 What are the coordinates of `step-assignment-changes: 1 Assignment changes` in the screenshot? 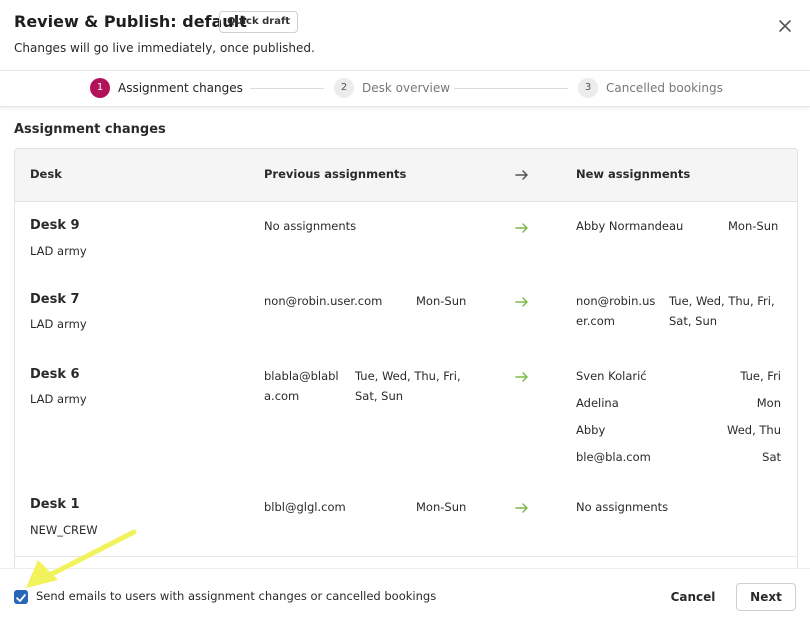 It's located at (166, 88).